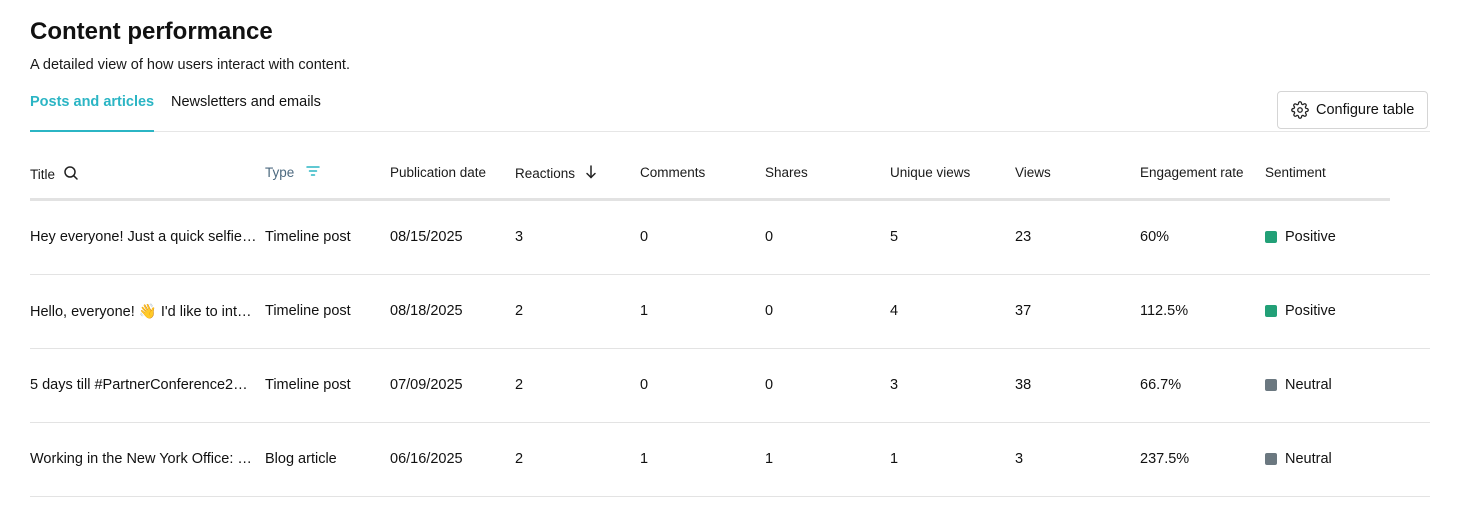 This screenshot has width=1459, height=509. What do you see at coordinates (43, 174) in the screenshot?
I see `column-header-label: Title` at bounding box center [43, 174].